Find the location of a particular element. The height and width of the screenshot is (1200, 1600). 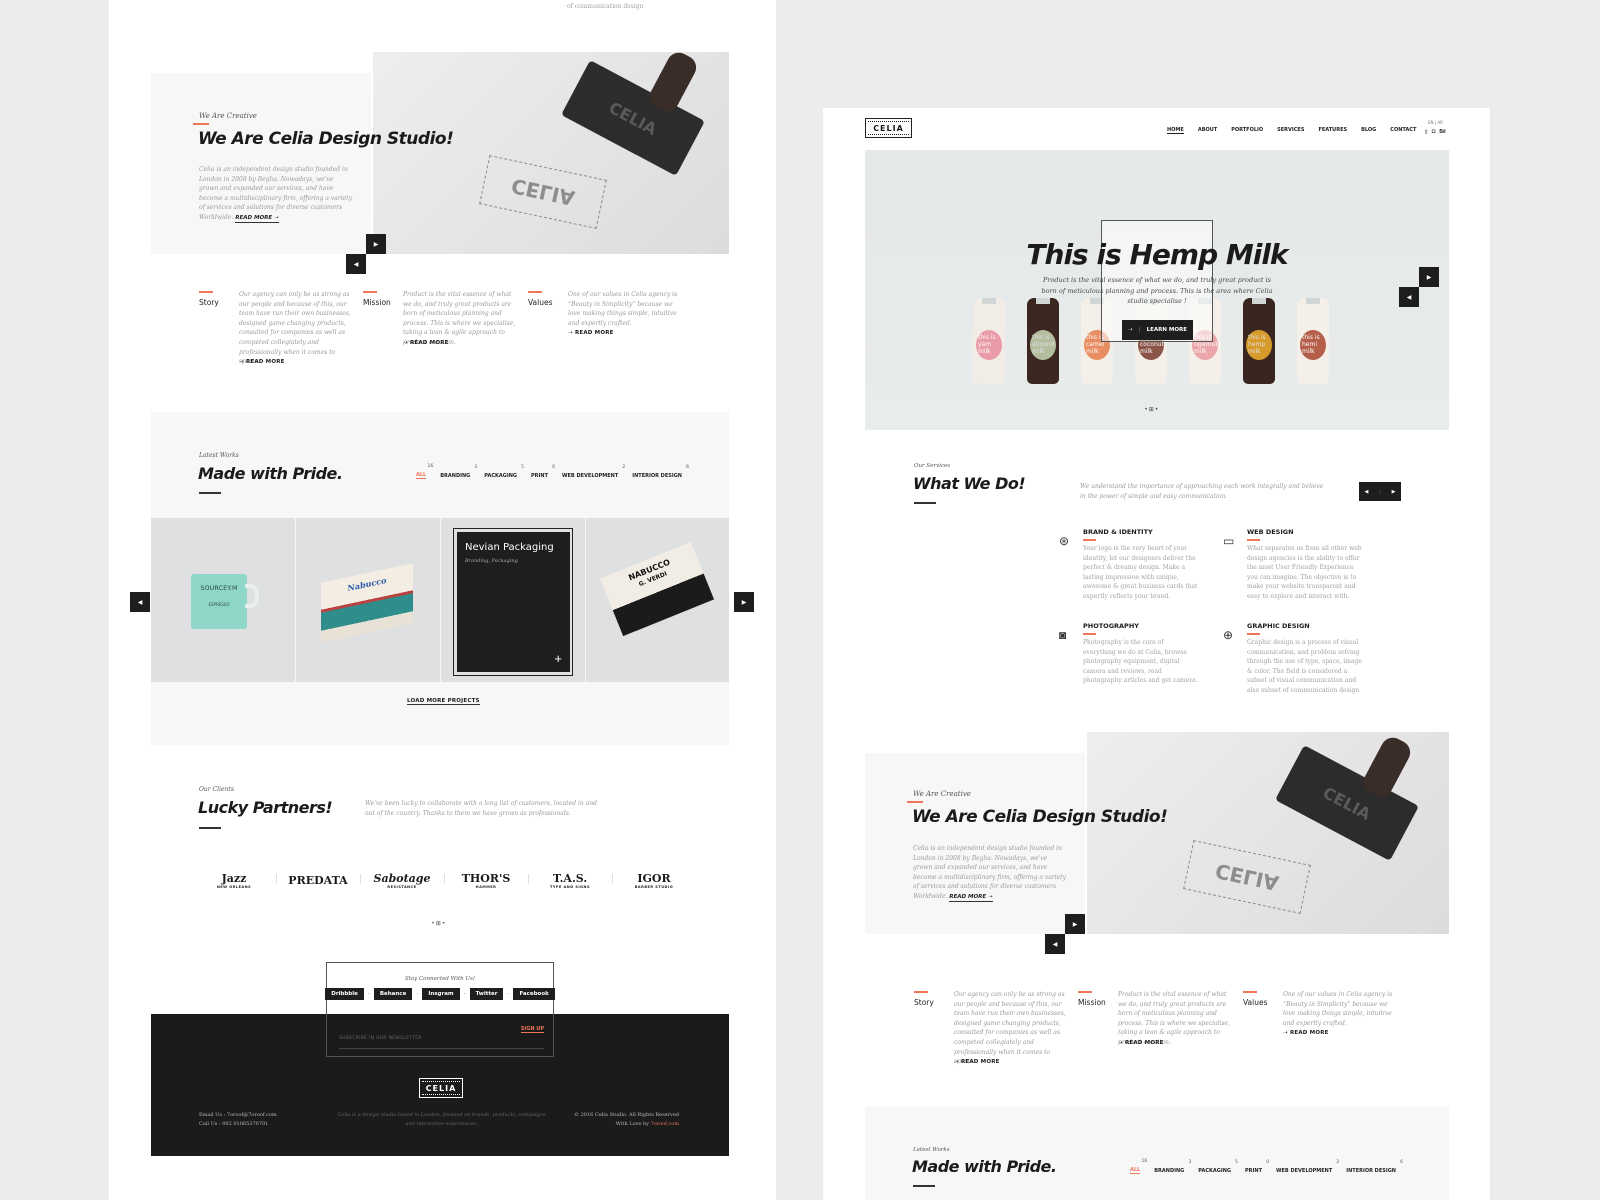

footer-logo: CELIA is located at coordinates (441, 1088).